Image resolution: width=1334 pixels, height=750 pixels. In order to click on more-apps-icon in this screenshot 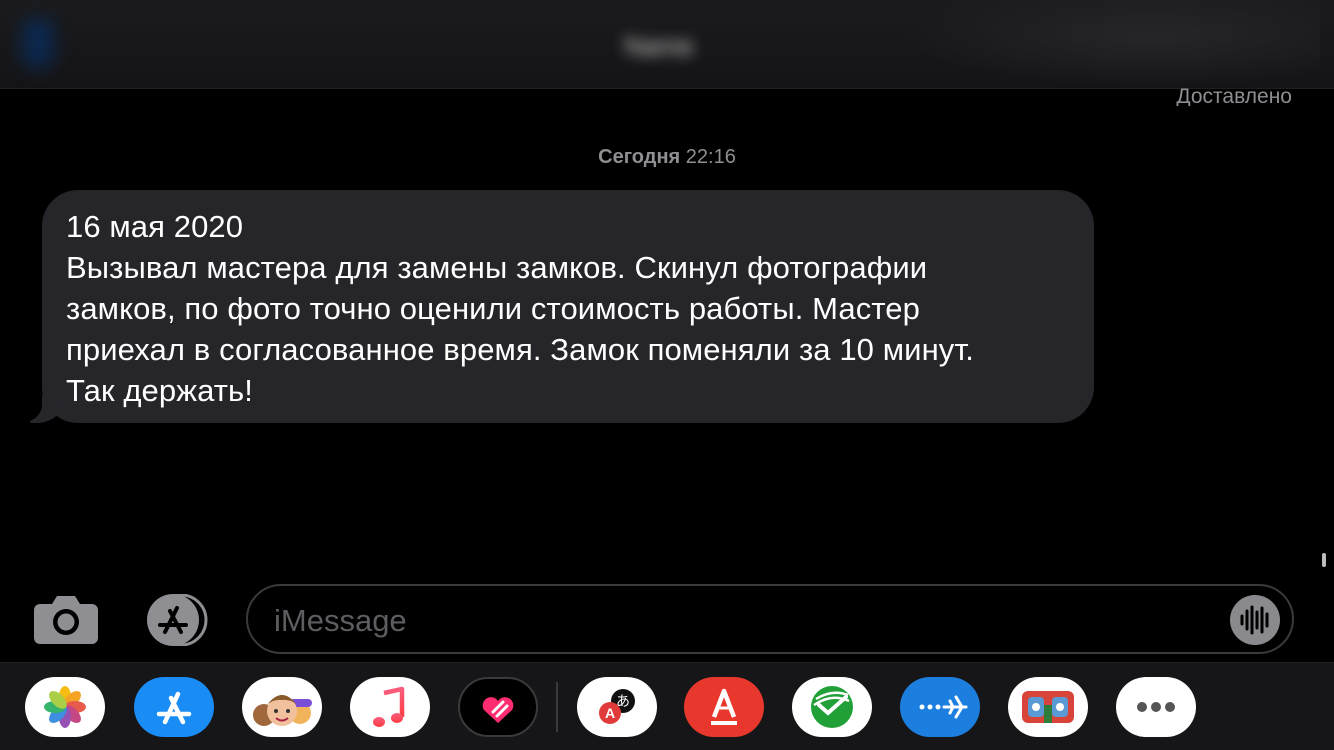, I will do `click(1156, 707)`.